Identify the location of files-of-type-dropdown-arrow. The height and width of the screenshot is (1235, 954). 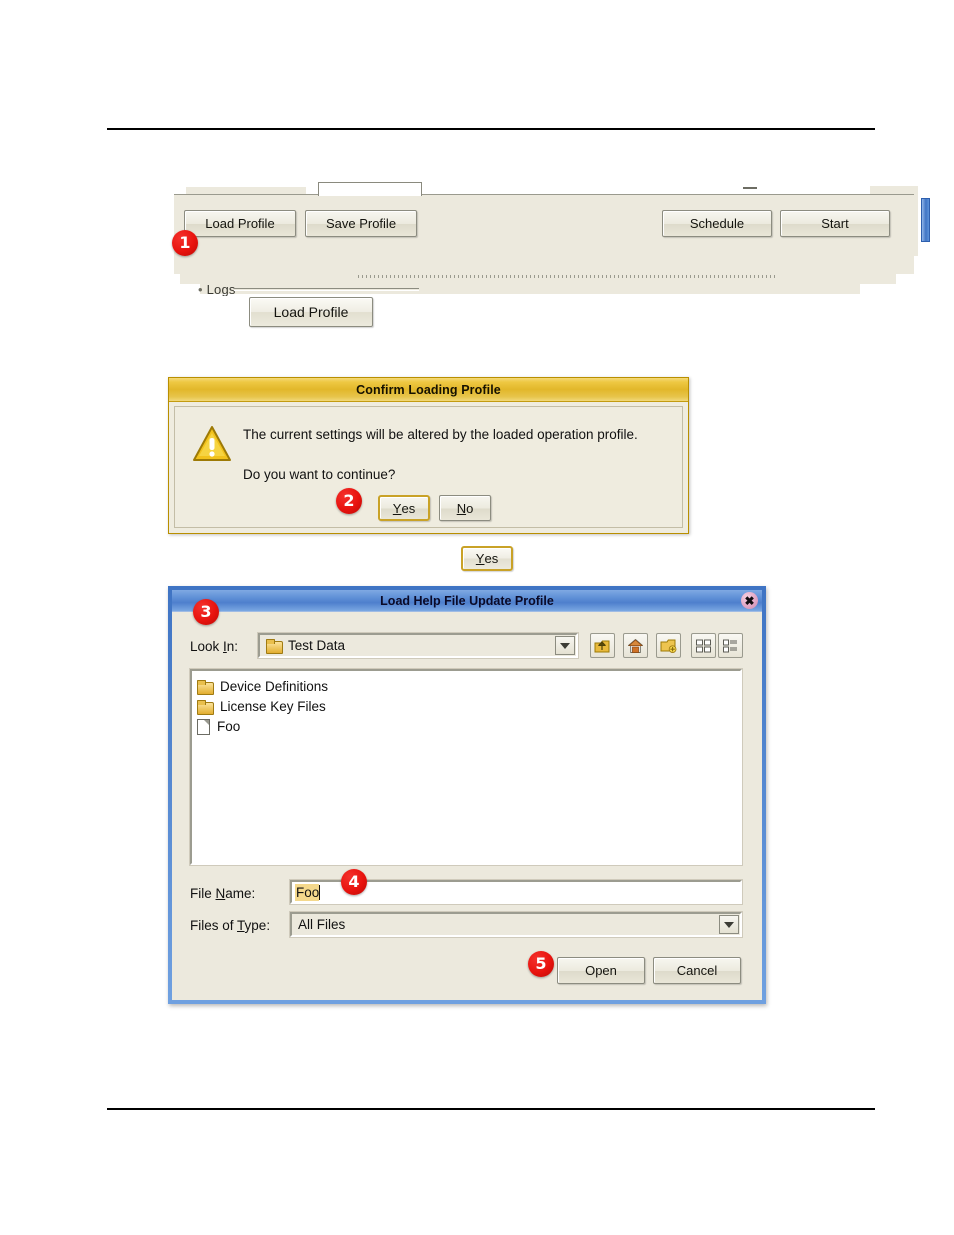
(729, 924).